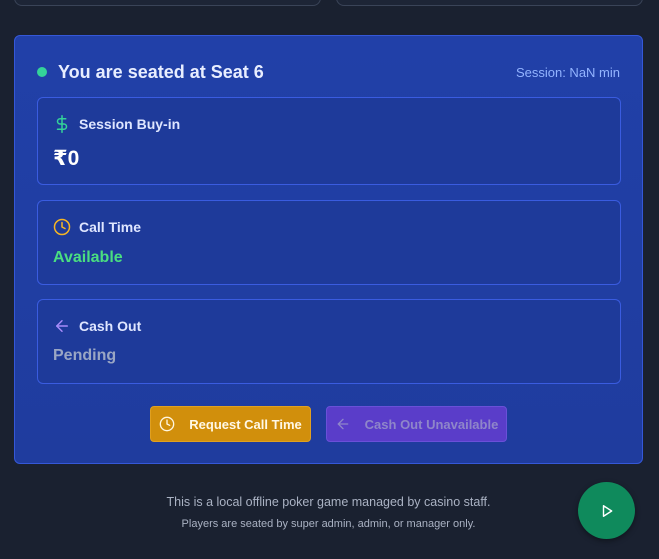 The image size is (659, 559). I want to click on buyin-card: Session Buy-in ₹0, so click(329, 141).